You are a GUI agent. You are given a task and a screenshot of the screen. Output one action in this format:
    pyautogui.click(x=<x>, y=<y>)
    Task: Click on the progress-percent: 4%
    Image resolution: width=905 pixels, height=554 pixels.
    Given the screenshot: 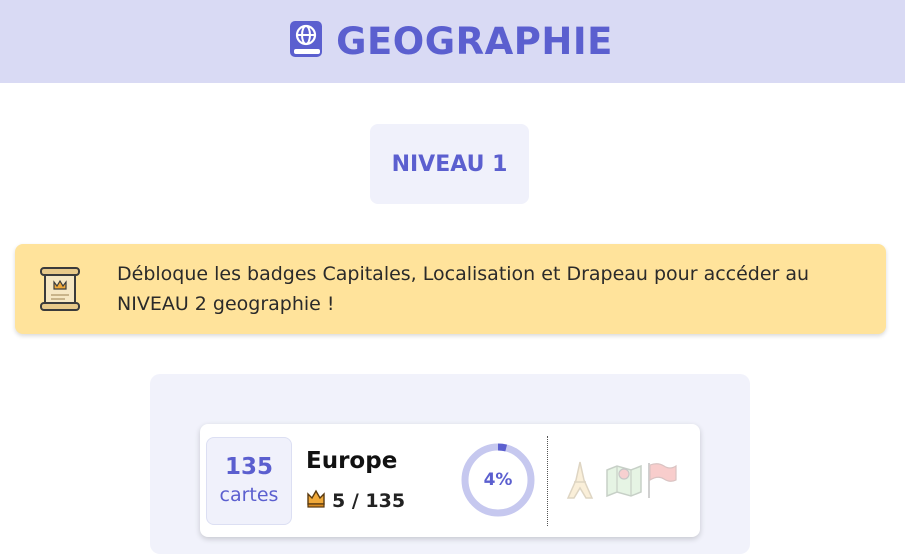 What is the action you would take?
    pyautogui.click(x=498, y=480)
    